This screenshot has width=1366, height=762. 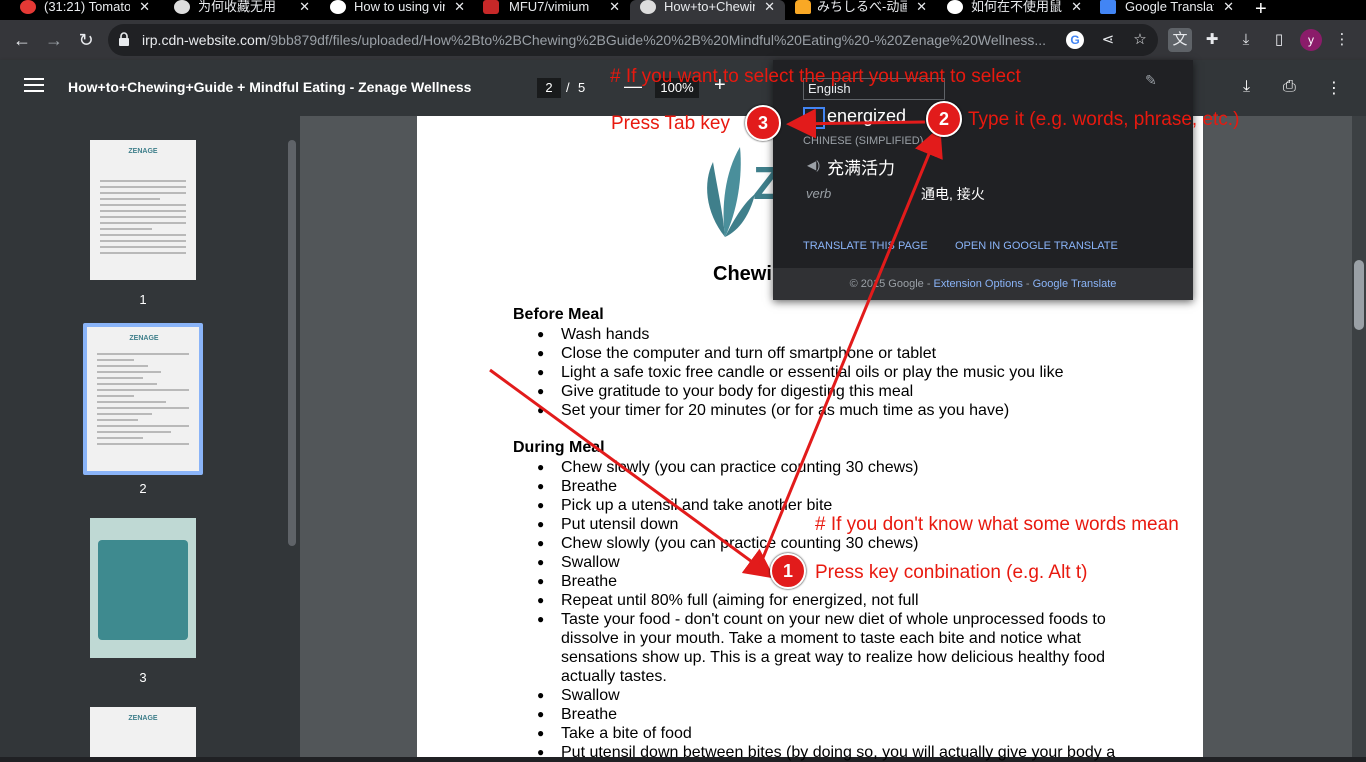 I want to click on tab-favorites: 为何收藏无用 ✕, so click(x=240, y=10).